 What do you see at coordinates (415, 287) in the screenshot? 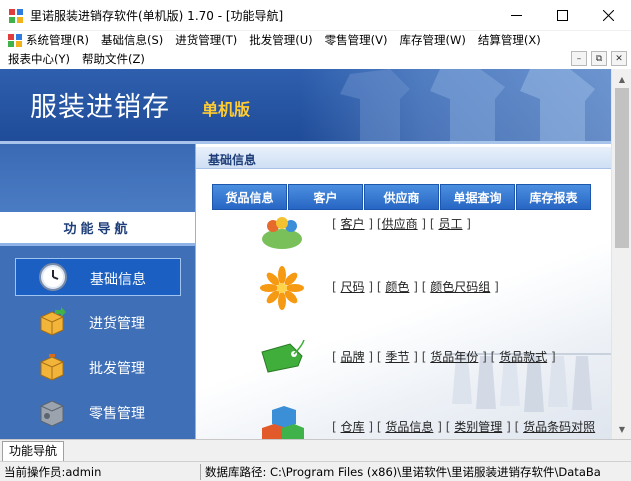
I see `group-links: [ 尺码 ] [ 颜色 ] [ 颜色尺码组 ]` at bounding box center [415, 287].